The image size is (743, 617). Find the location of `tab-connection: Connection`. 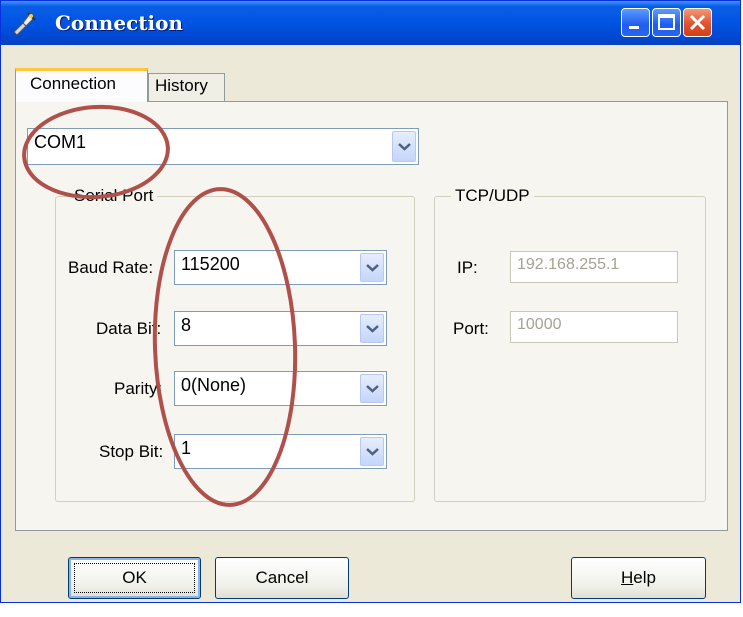

tab-connection: Connection is located at coordinates (81, 85).